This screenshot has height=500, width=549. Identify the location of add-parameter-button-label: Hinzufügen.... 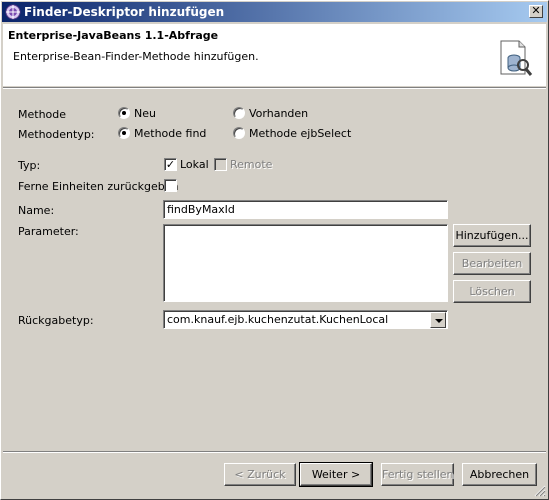
(492, 235).